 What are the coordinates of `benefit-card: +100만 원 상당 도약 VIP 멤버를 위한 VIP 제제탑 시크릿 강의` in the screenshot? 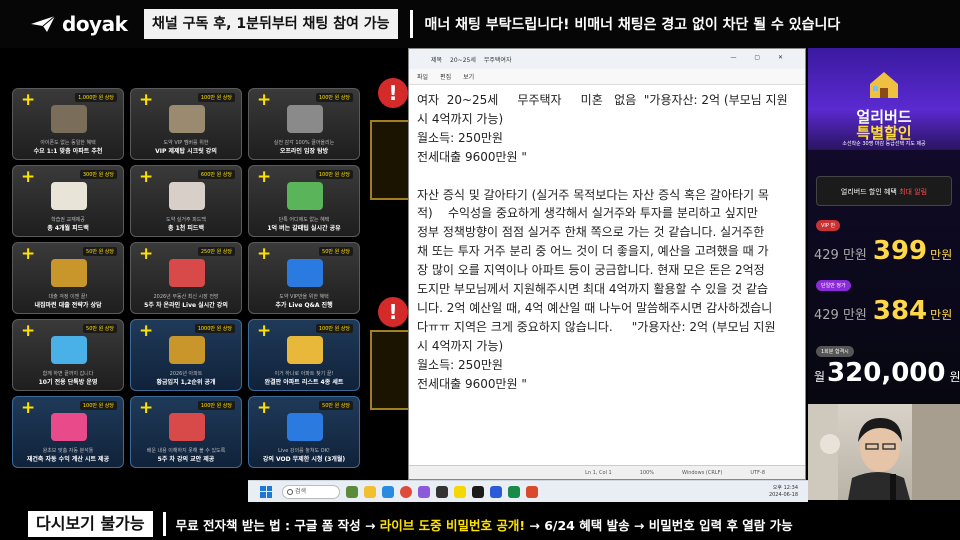 It's located at (186, 124).